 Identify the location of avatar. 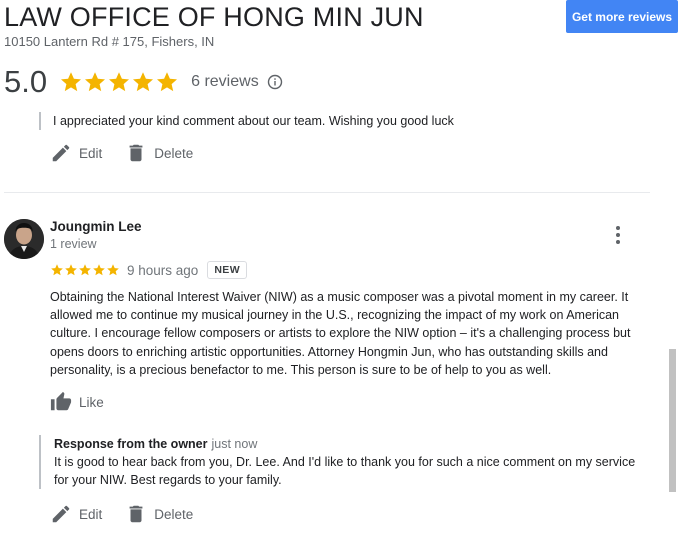
(24, 239).